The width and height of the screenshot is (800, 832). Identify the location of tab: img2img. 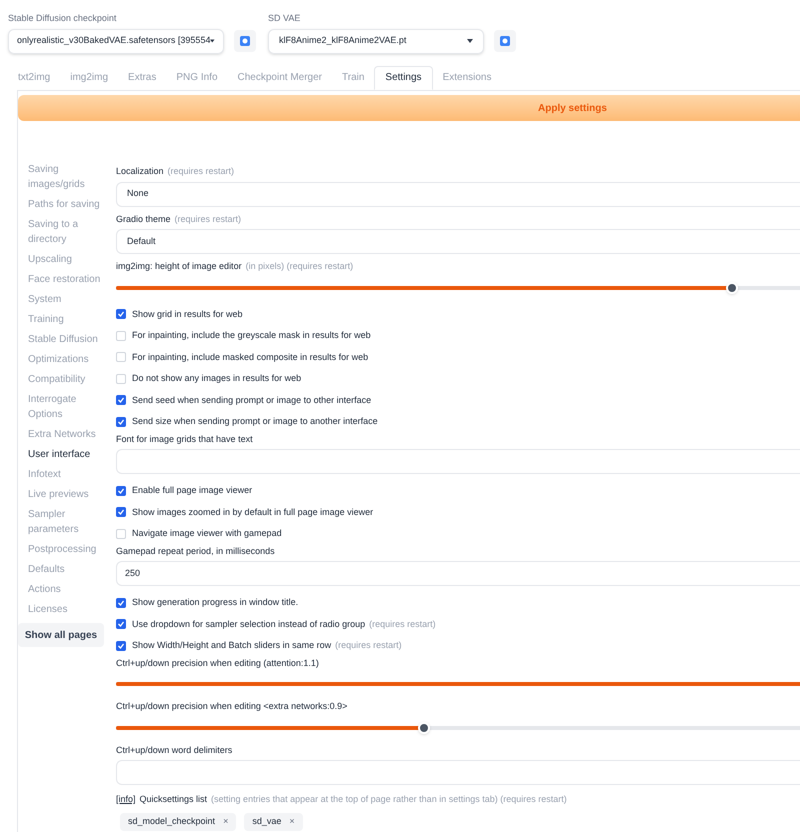
(89, 78).